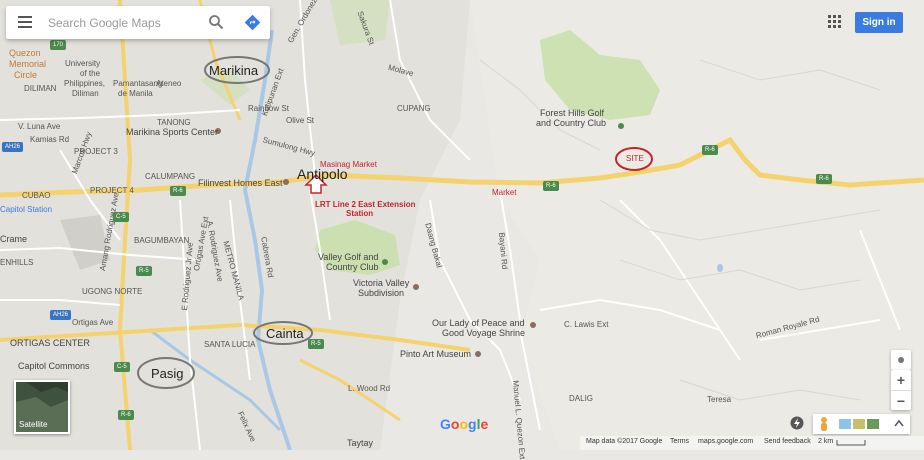 This screenshot has width=924, height=460. What do you see at coordinates (58, 45) in the screenshot?
I see `shield-170: 170` at bounding box center [58, 45].